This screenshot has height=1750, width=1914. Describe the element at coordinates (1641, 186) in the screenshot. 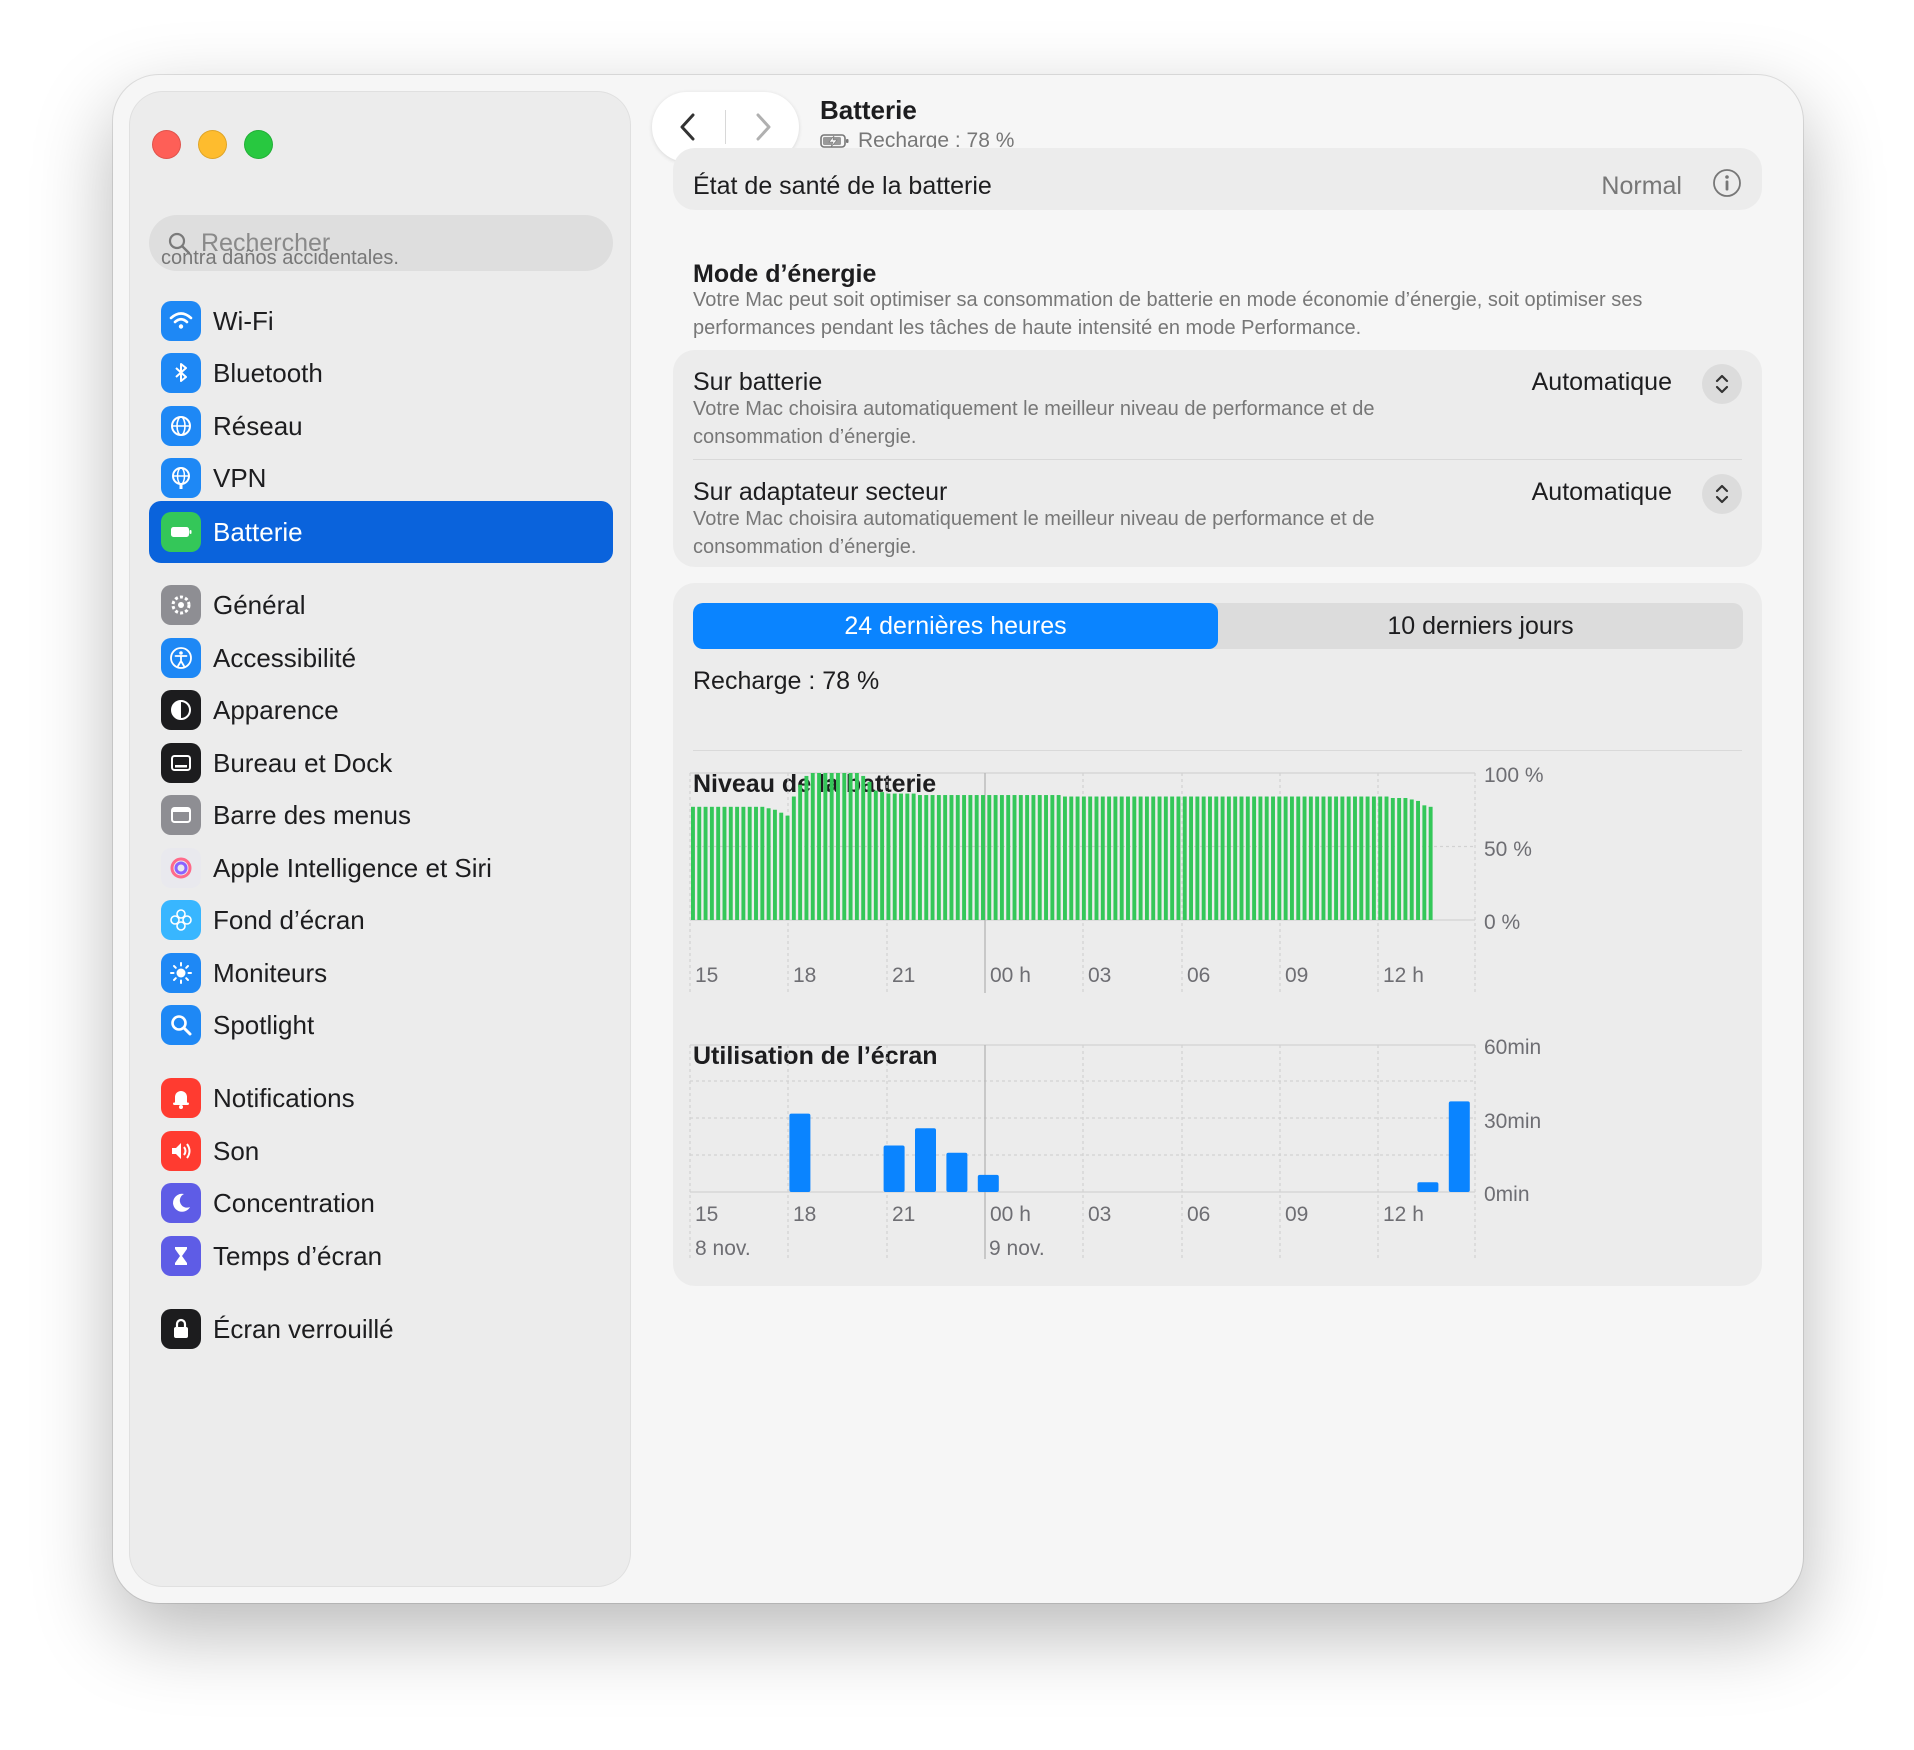

I see `battery-health-value: Normal` at that location.